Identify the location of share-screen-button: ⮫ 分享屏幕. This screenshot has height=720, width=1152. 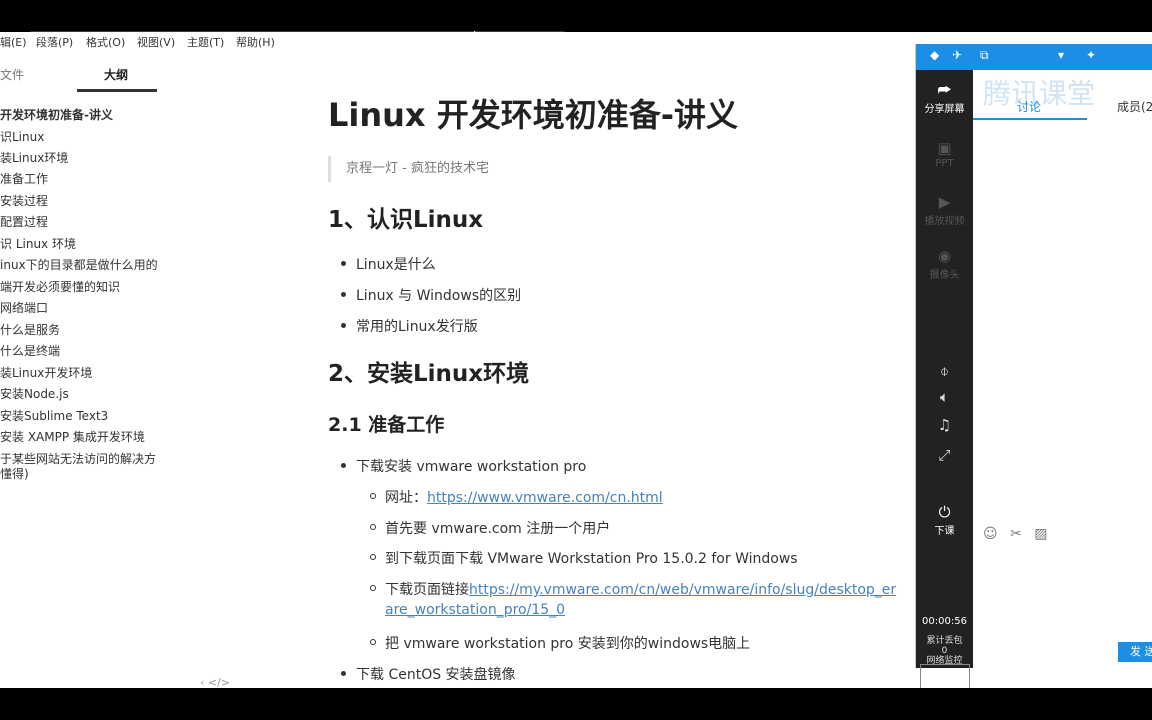
(944, 98).